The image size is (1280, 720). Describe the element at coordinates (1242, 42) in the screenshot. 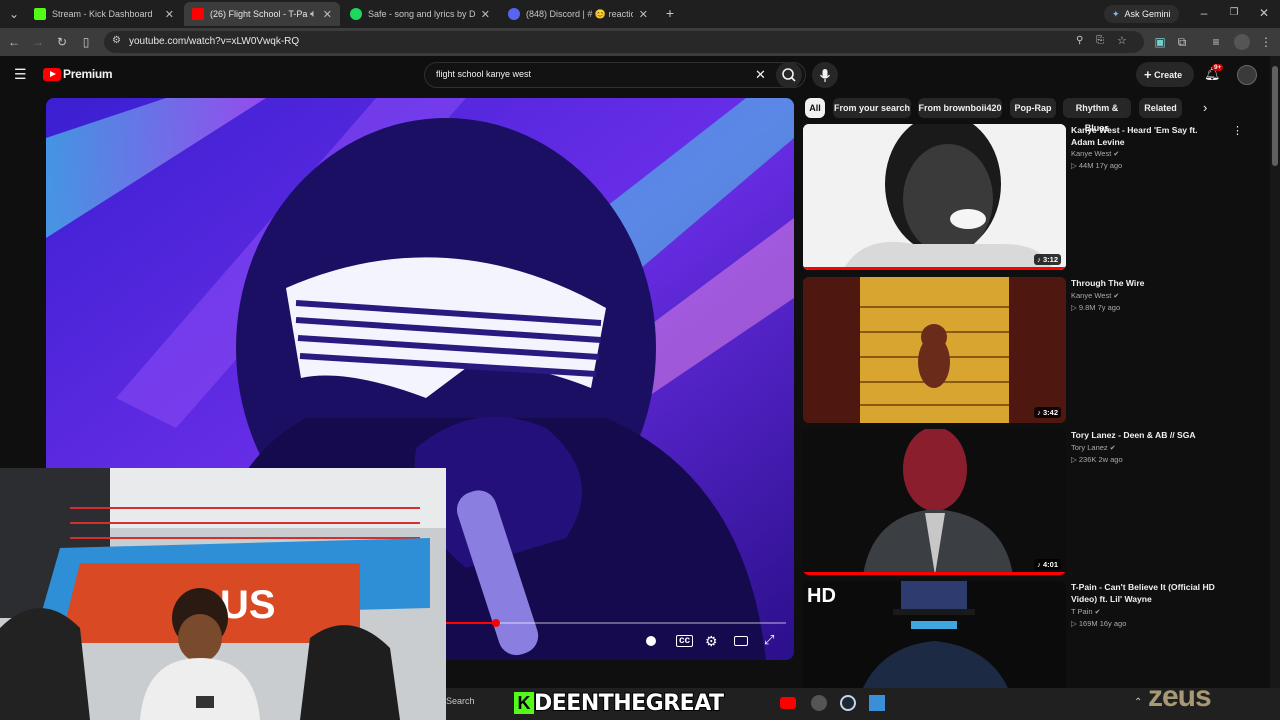

I see `profile-avatar` at that location.